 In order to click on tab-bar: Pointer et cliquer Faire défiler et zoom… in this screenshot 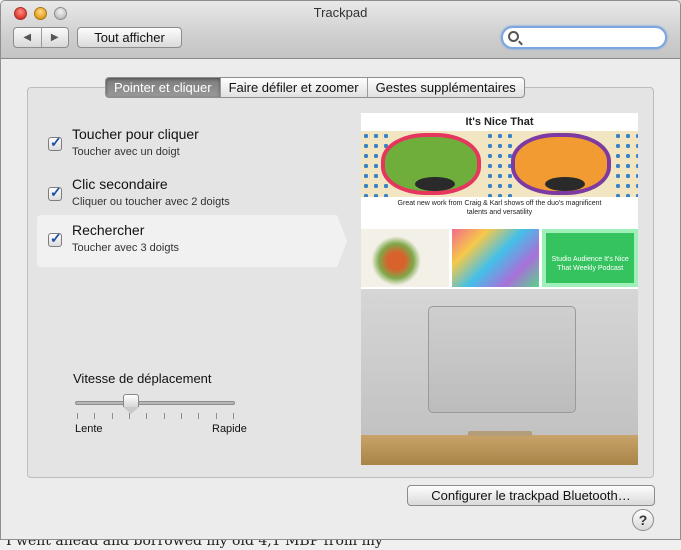, I will do `click(315, 87)`.